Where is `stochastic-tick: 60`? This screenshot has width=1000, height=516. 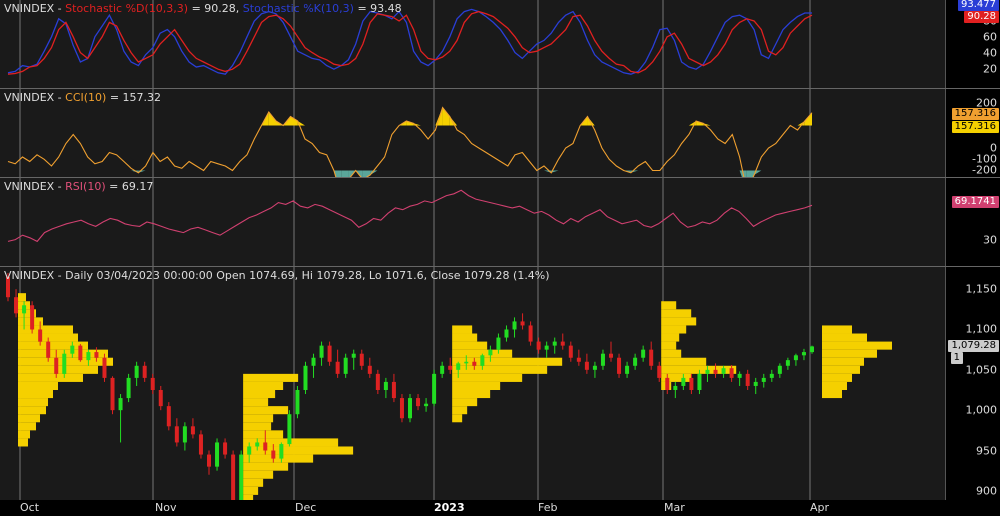 stochastic-tick: 60 is located at coordinates (990, 37).